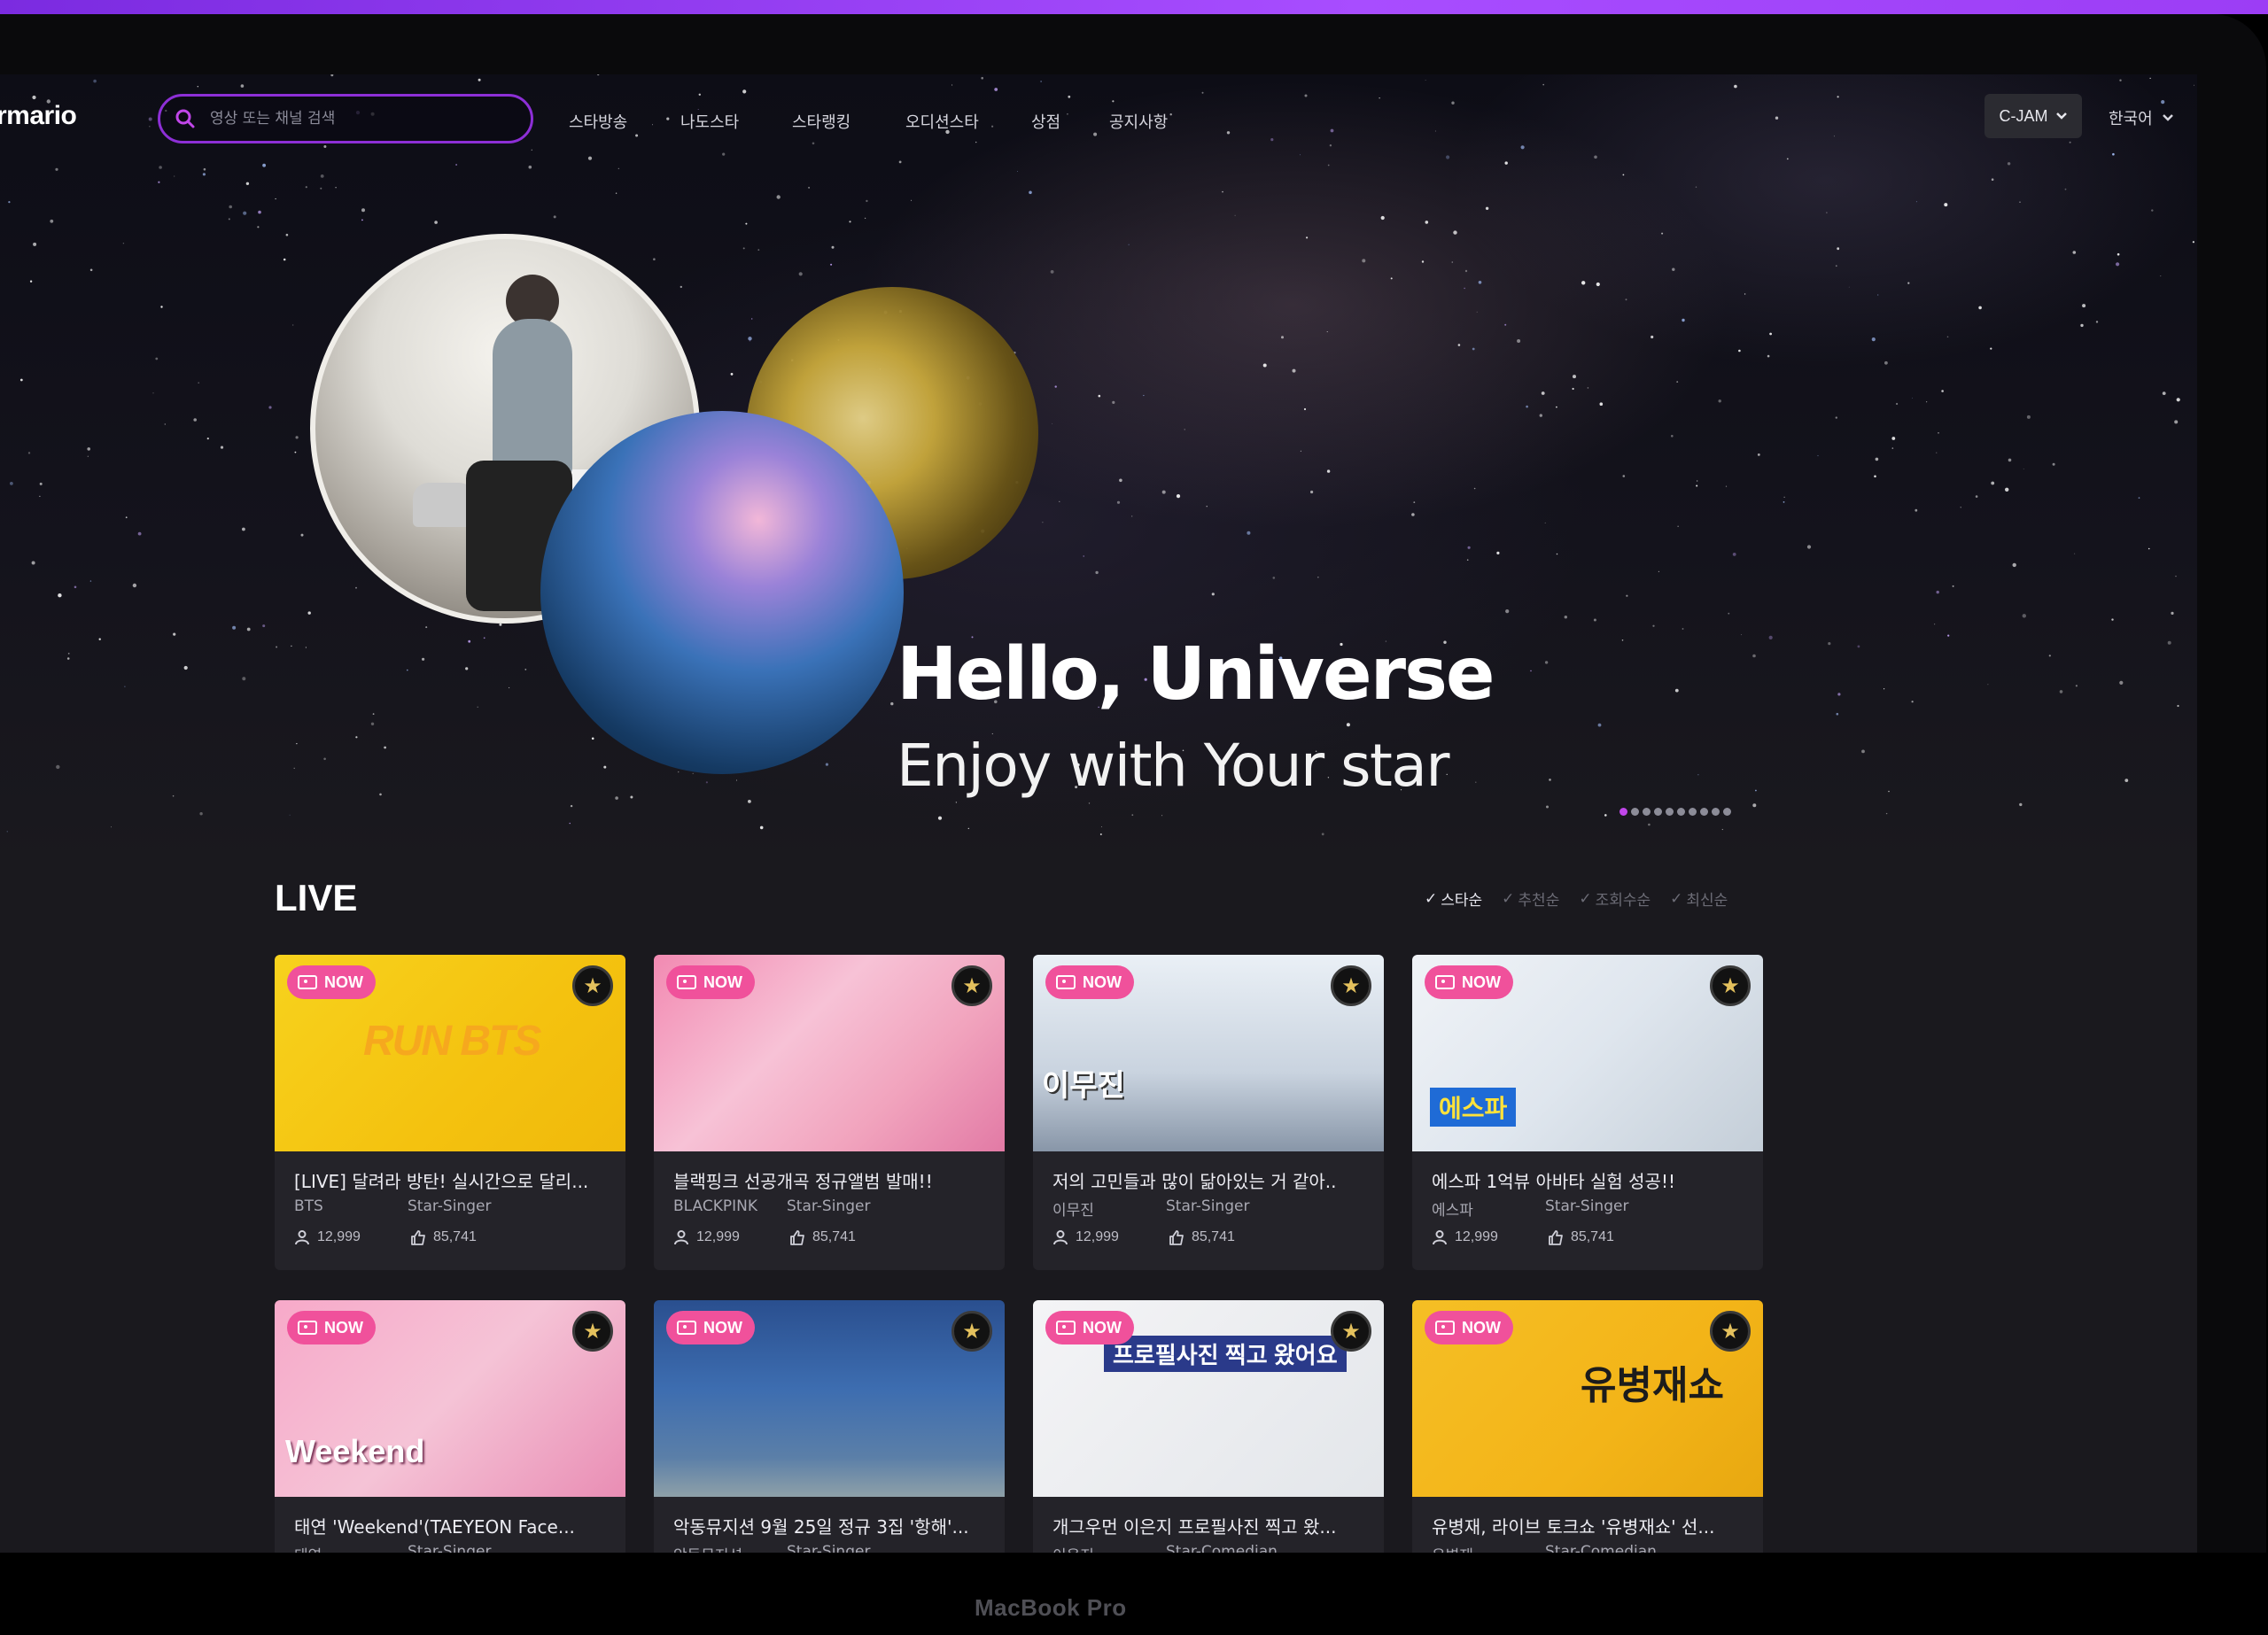  What do you see at coordinates (821, 121) in the screenshot?
I see `nav-star-ranking: 스타랭킹` at bounding box center [821, 121].